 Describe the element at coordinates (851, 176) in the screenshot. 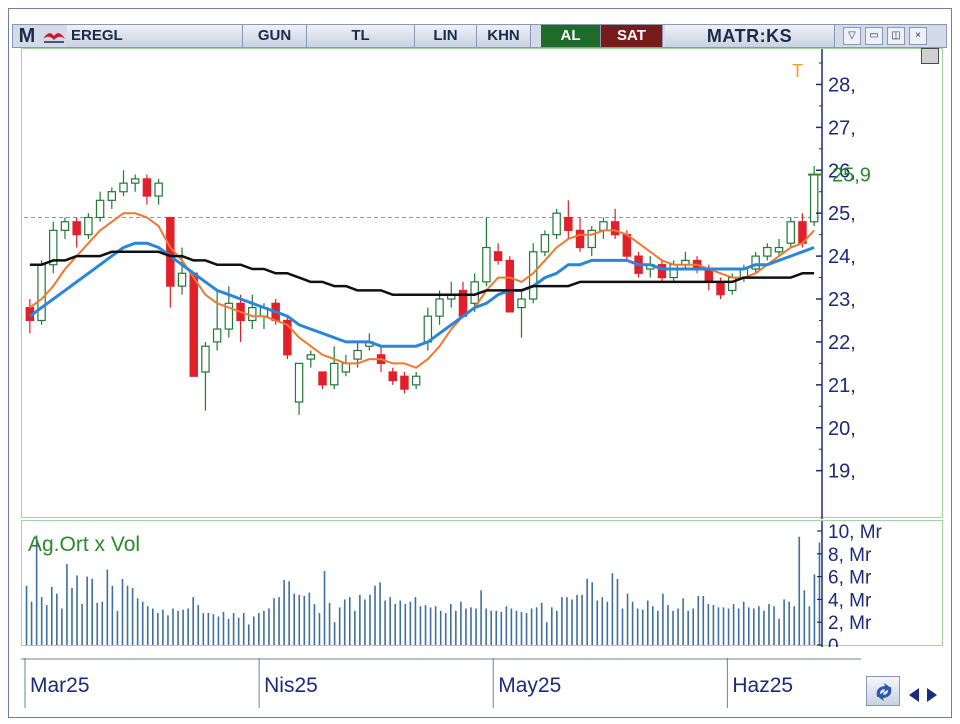

I see `current-price-label: 25,9` at that location.